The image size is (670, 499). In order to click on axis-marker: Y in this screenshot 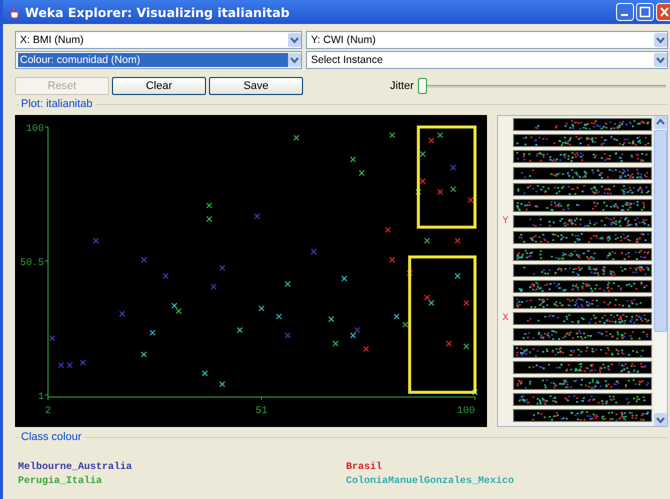, I will do `click(505, 222)`.